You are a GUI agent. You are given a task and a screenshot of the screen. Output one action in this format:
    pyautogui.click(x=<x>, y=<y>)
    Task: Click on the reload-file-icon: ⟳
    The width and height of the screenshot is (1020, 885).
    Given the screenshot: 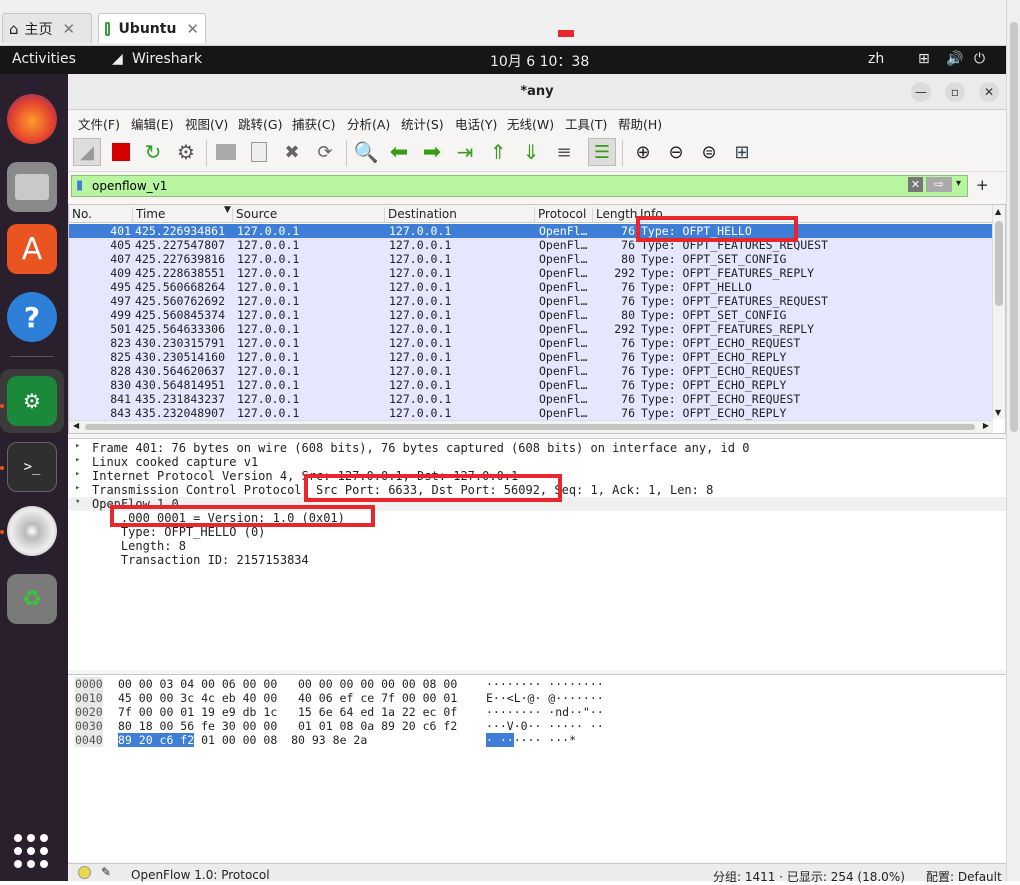 What is the action you would take?
    pyautogui.click(x=325, y=152)
    